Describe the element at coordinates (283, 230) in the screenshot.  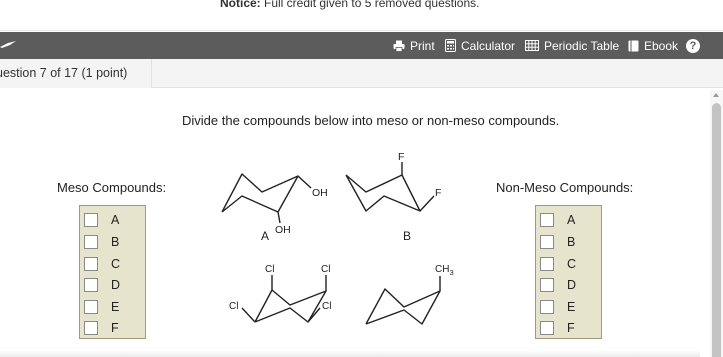
I see `molecule-a-oh-bottom: OH` at that location.